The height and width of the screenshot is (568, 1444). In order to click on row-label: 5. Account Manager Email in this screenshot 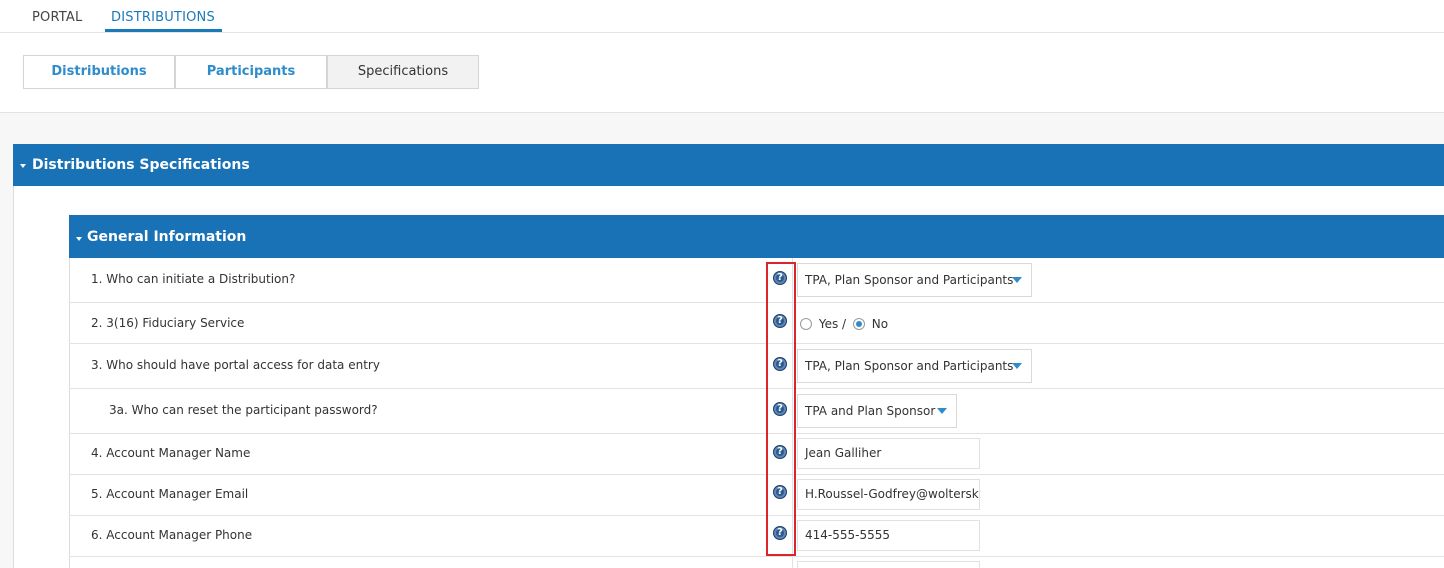, I will do `click(170, 494)`.